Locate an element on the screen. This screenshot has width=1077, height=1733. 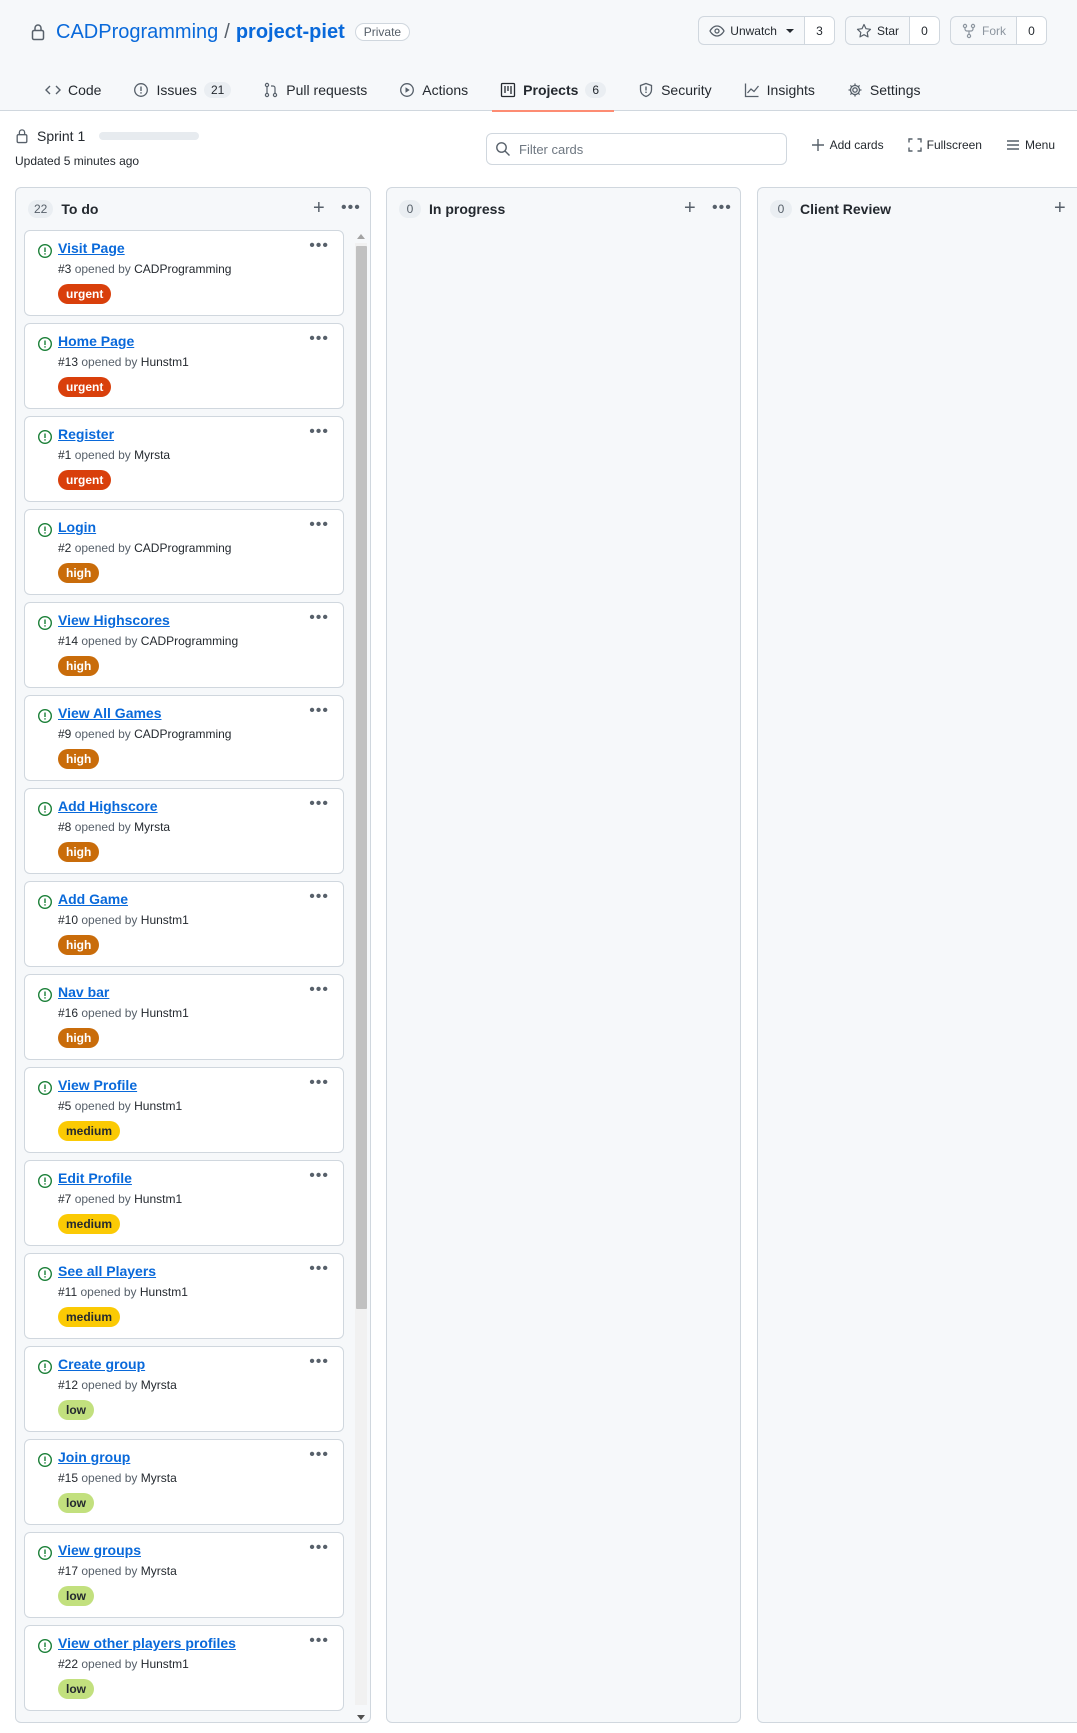
filter-cards-input is located at coordinates (644, 149).